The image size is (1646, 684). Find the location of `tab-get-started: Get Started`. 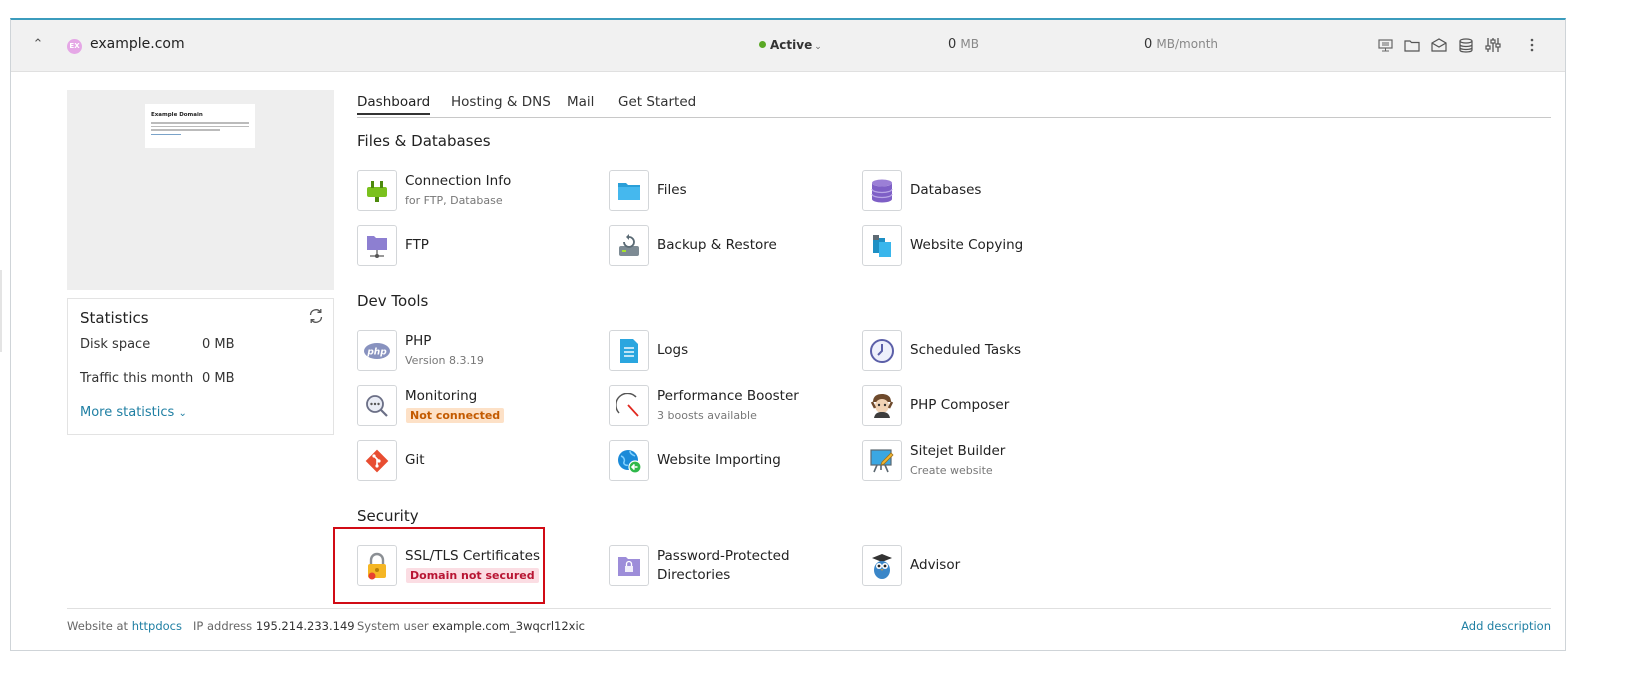

tab-get-started: Get Started is located at coordinates (657, 102).